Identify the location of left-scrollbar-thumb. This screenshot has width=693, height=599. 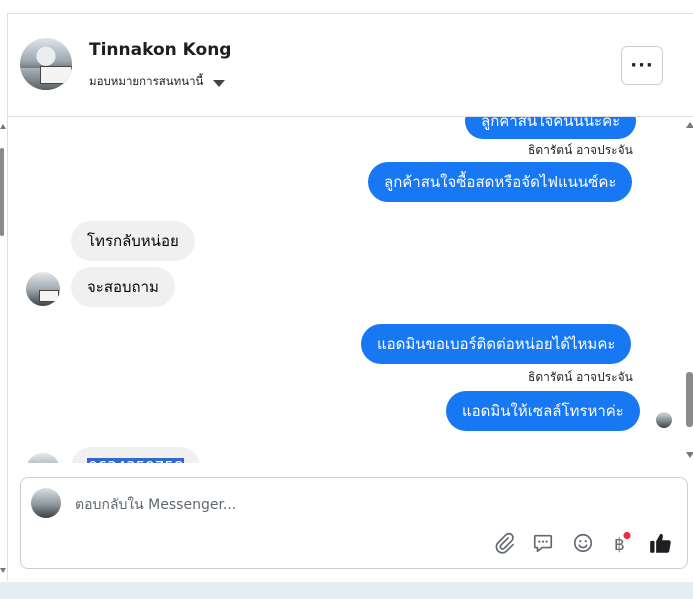
(2, 192).